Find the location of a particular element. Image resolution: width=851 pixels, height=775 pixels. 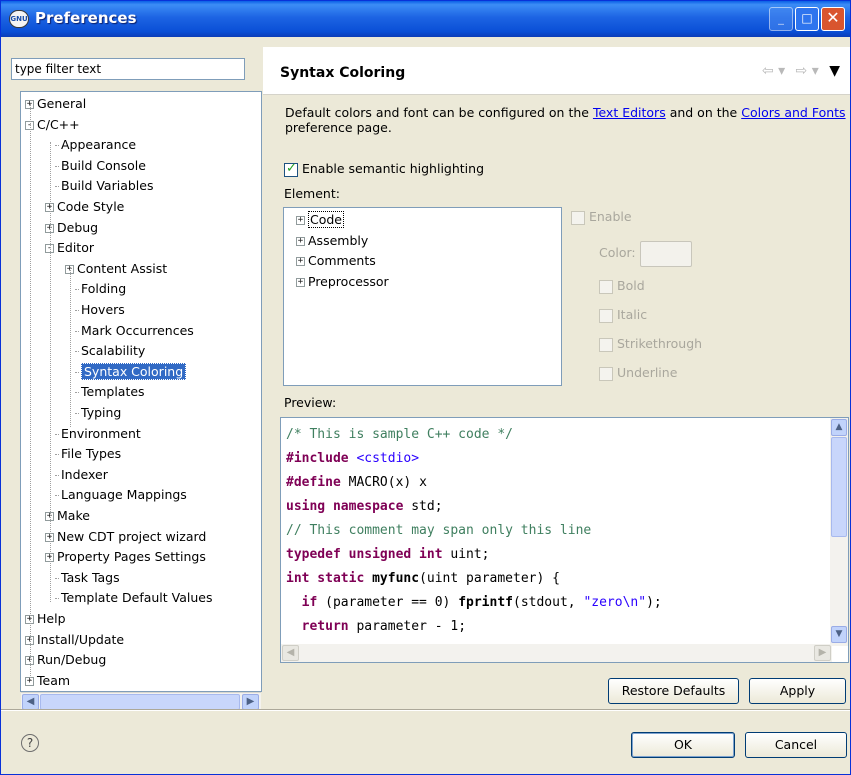

forward-arrow-icon: ⇨ is located at coordinates (802, 71).